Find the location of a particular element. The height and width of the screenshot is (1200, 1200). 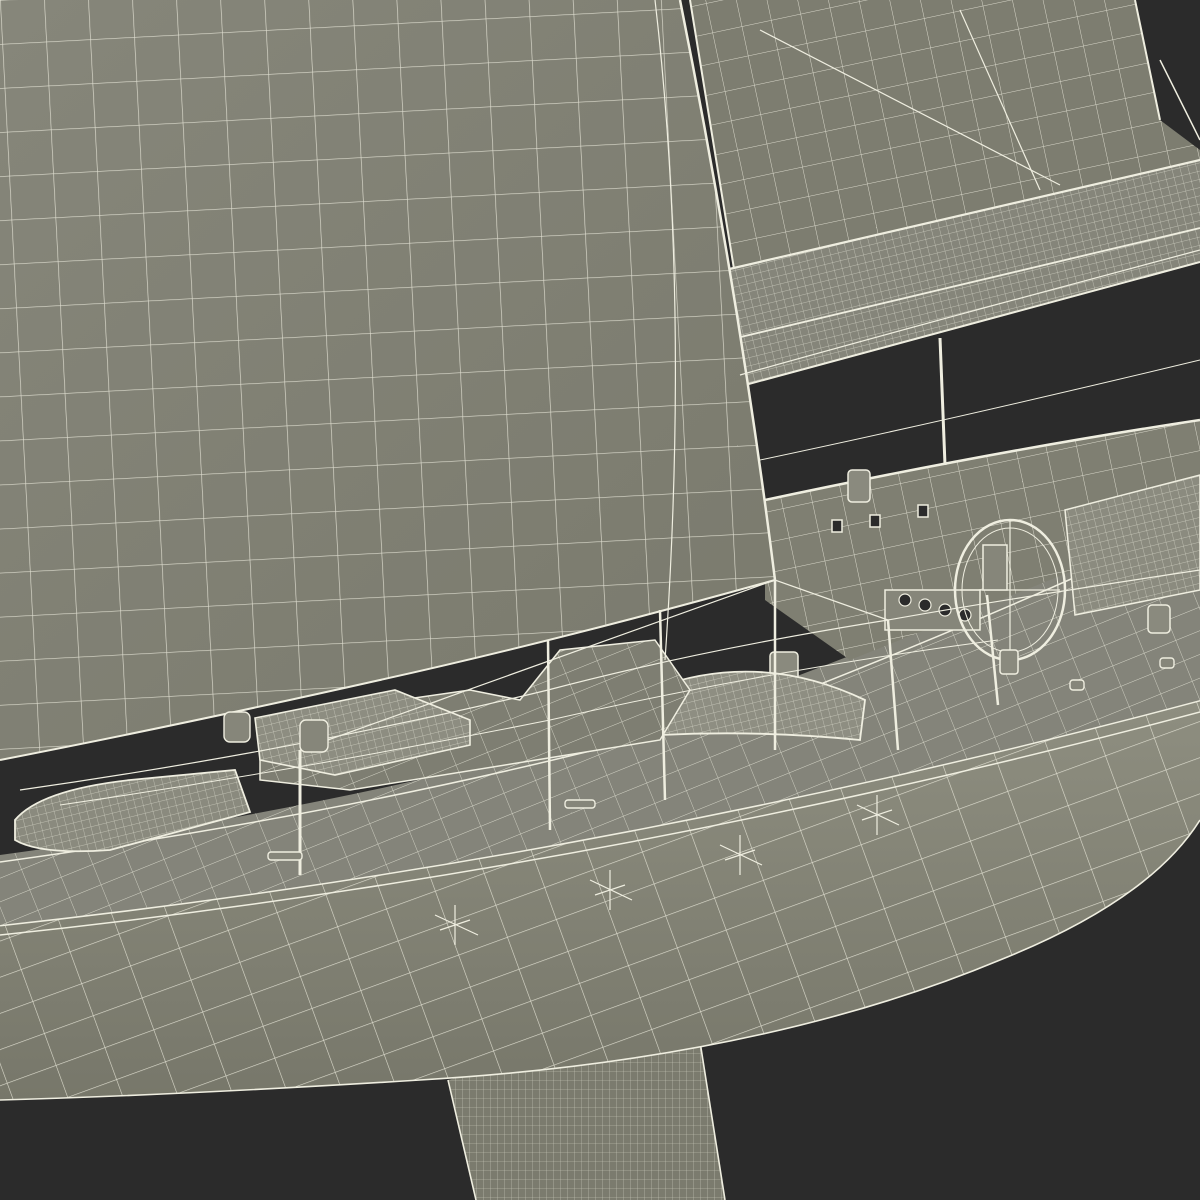

helm-wheel is located at coordinates (1010, 590).